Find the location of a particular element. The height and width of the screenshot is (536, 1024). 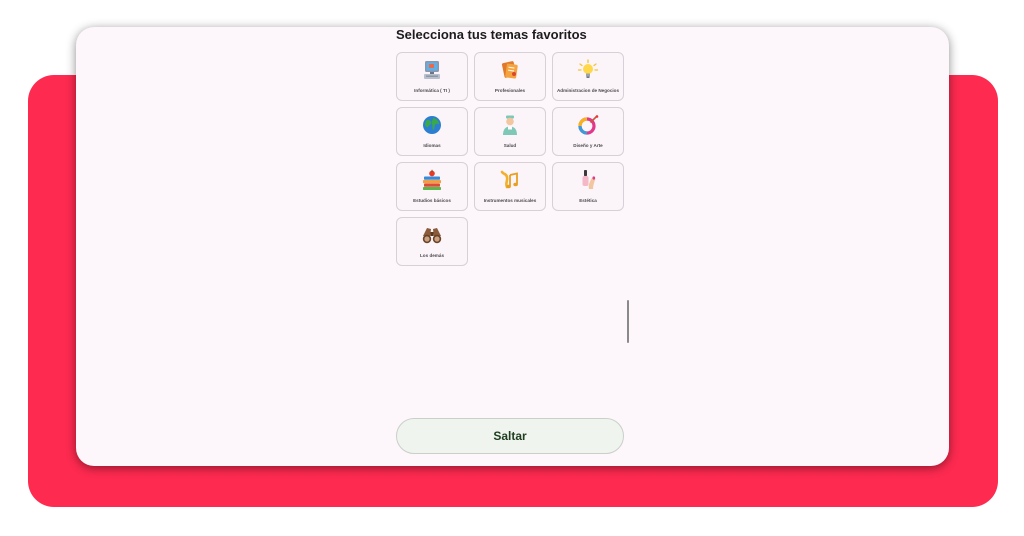

topic-tile-idiomas: Idiomas is located at coordinates (432, 131).